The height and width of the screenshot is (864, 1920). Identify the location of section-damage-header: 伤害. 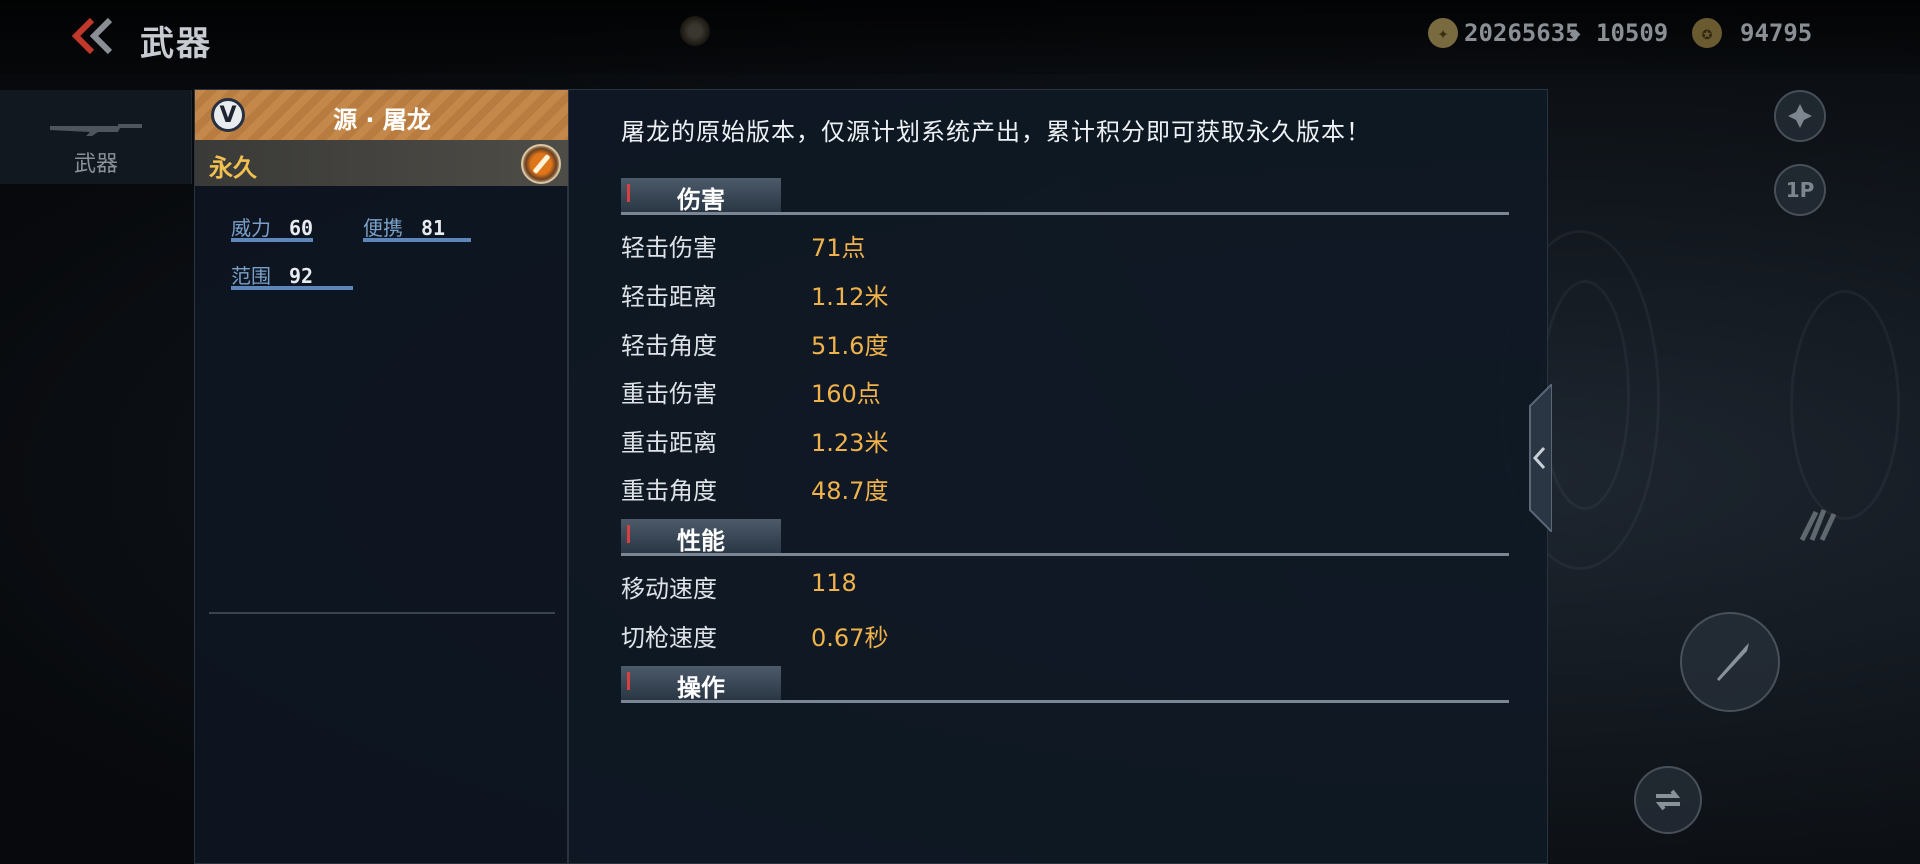
(1065, 196).